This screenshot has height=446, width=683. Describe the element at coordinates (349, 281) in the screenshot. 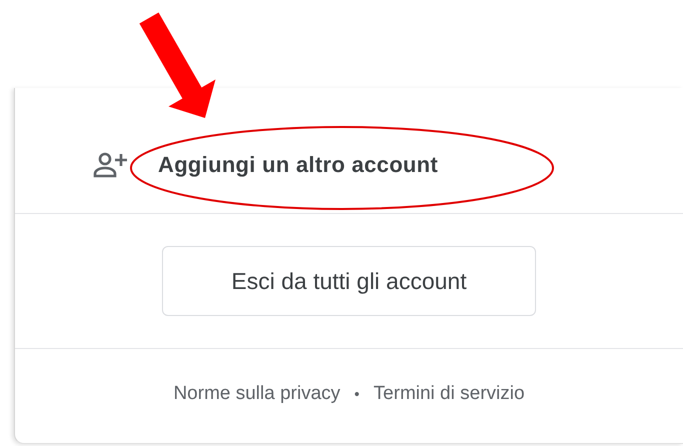

I see `sign-out-all-button: Esci da tutti gli account` at that location.